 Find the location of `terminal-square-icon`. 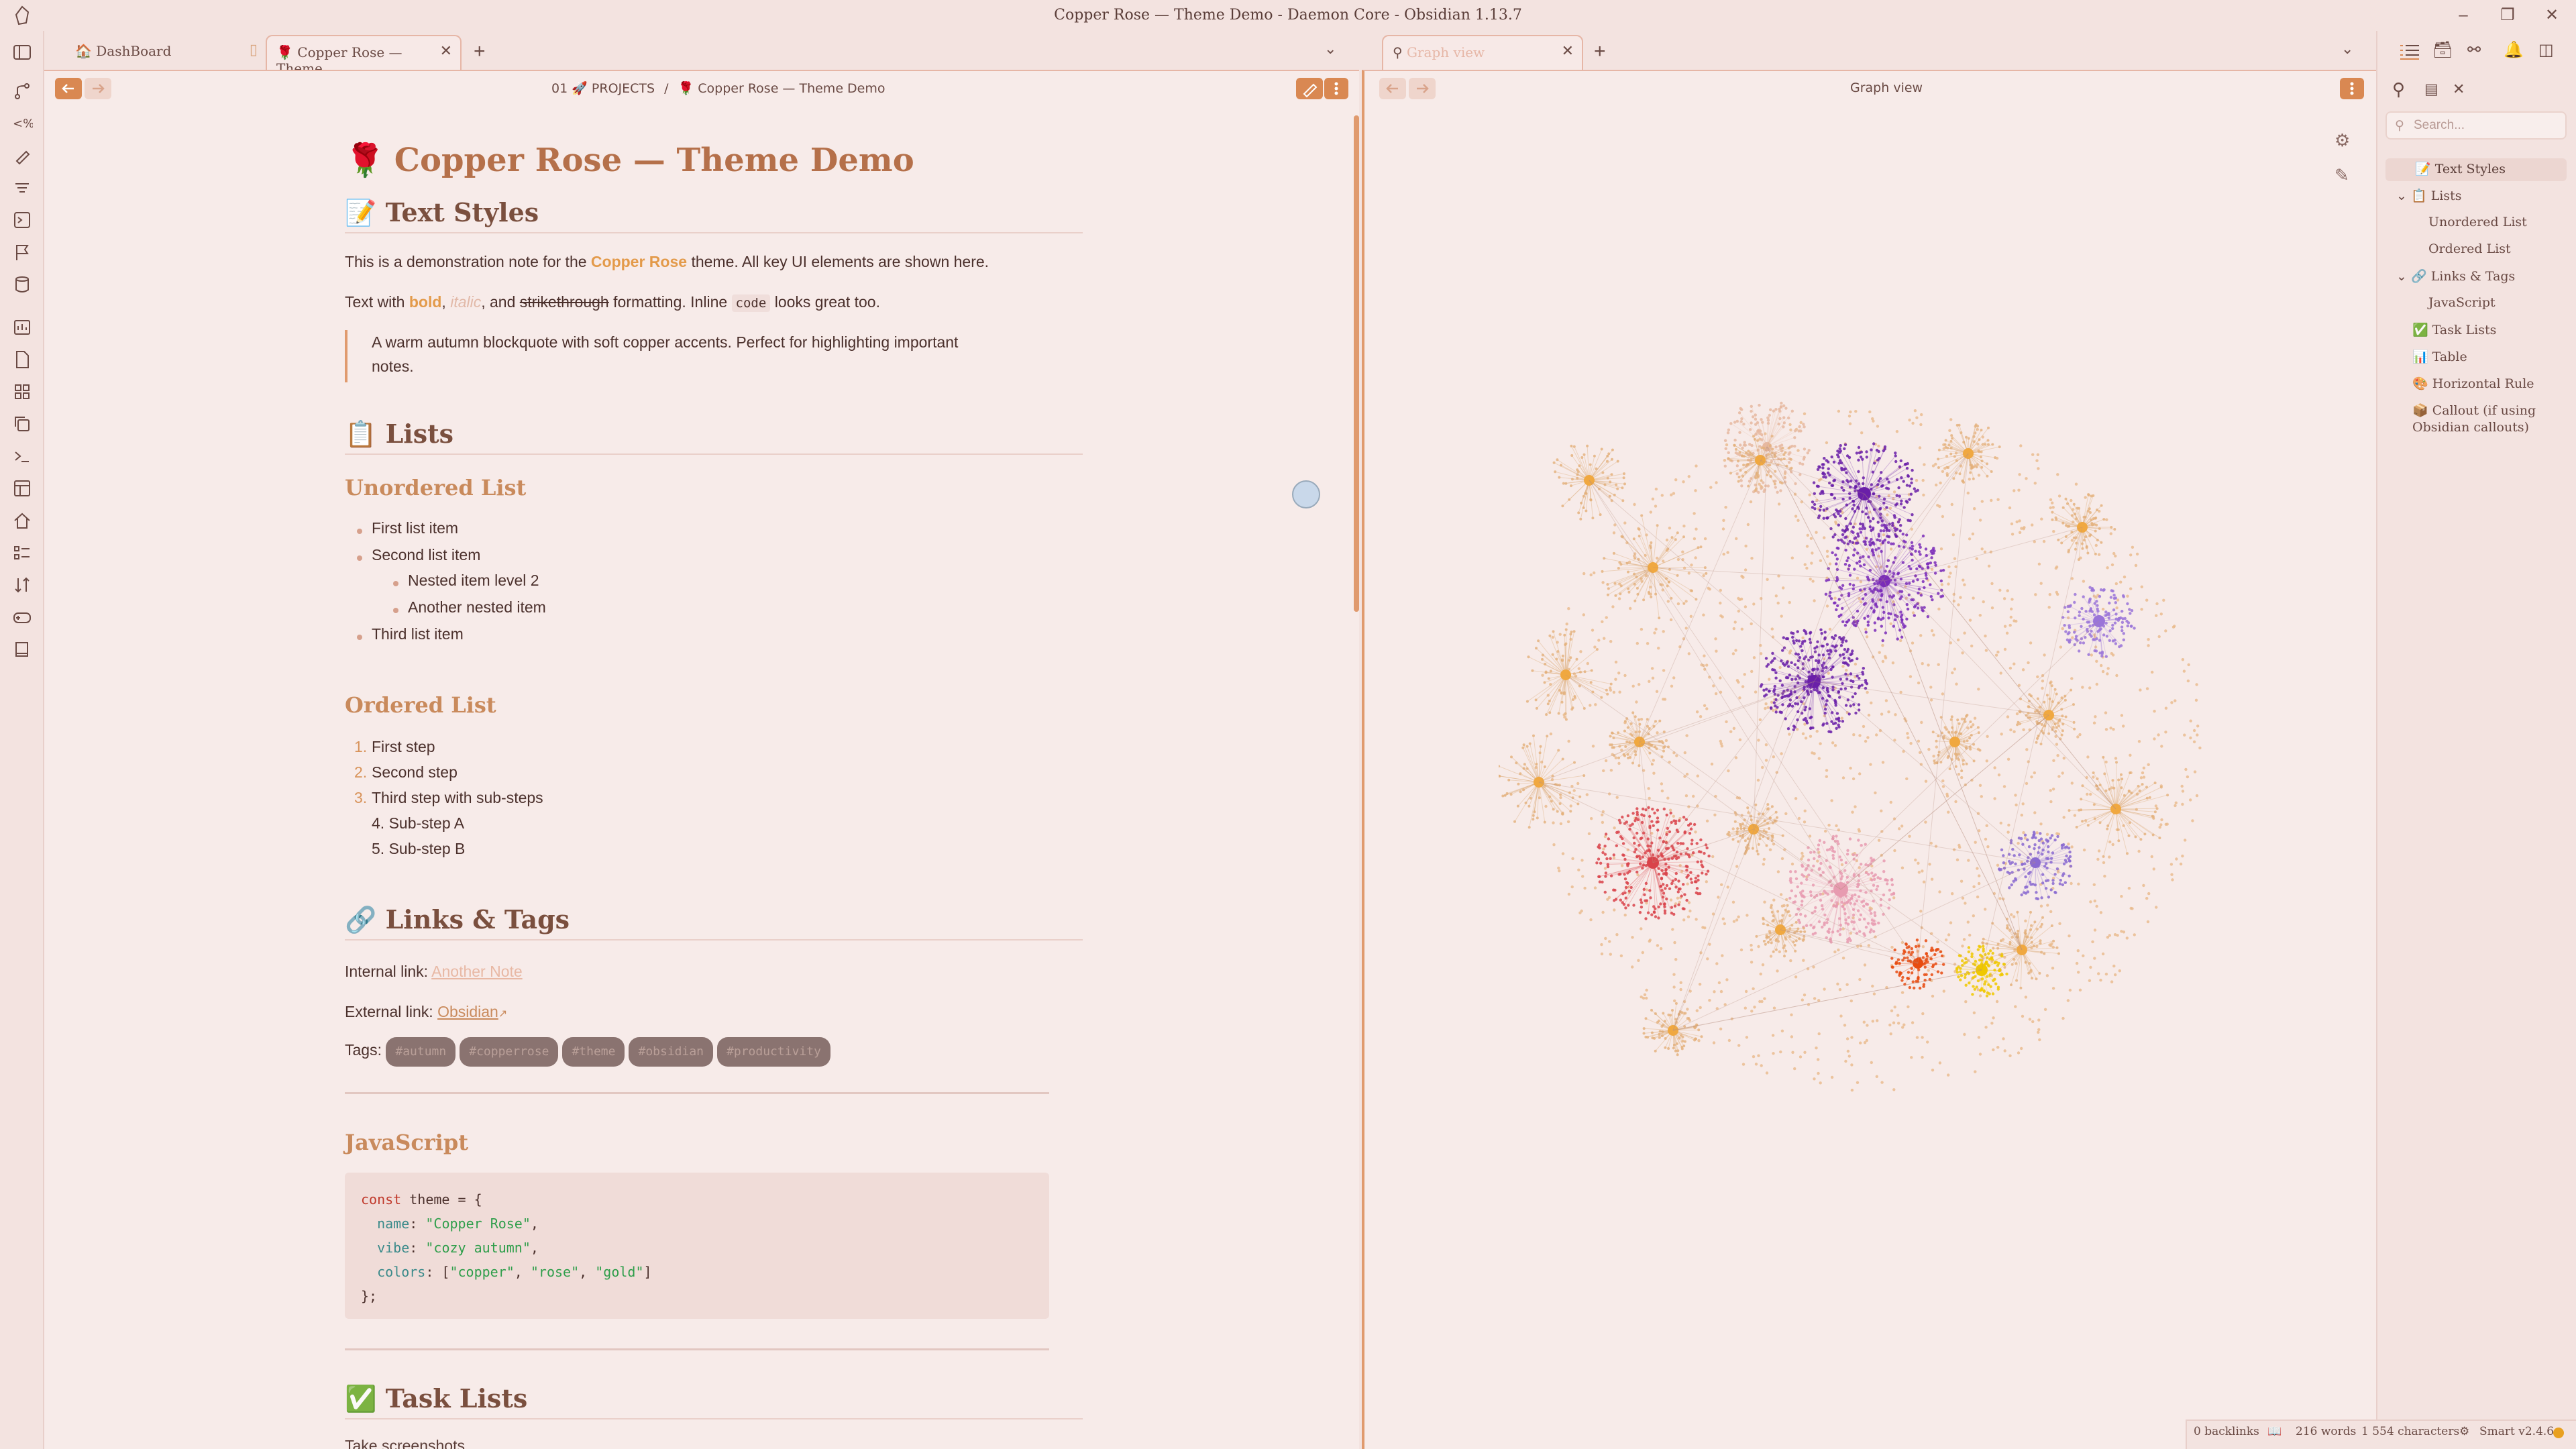

terminal-square-icon is located at coordinates (22, 220).